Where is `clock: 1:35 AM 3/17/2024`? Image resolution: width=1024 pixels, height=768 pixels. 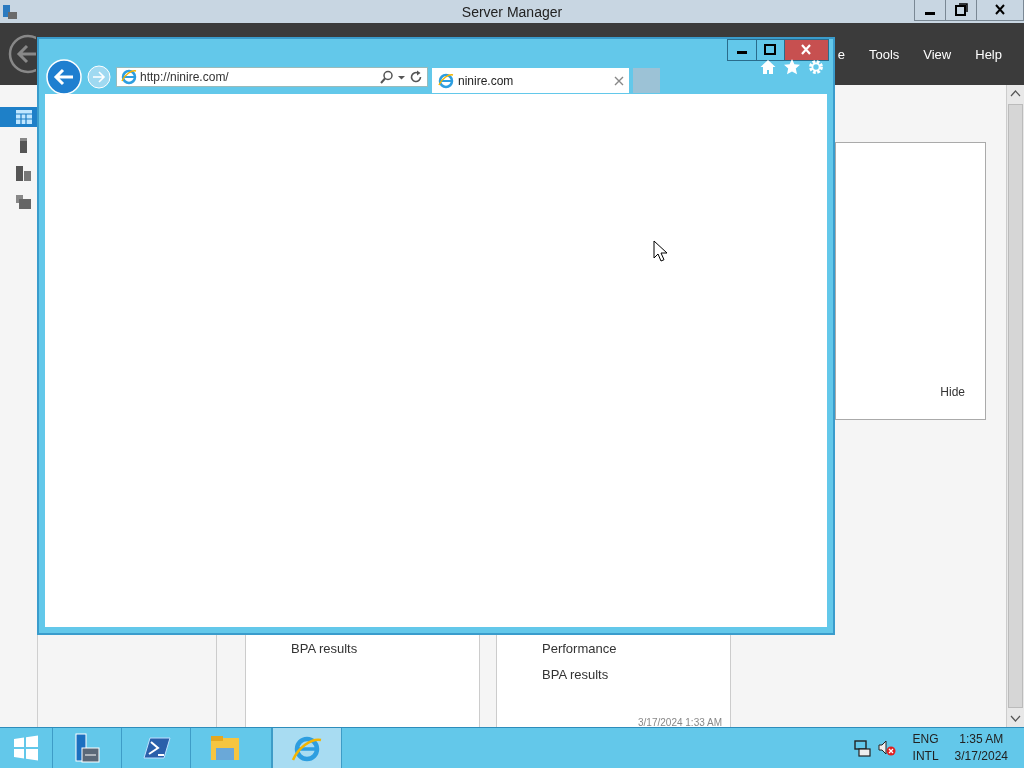 clock: 1:35 AM 3/17/2024 is located at coordinates (981, 748).